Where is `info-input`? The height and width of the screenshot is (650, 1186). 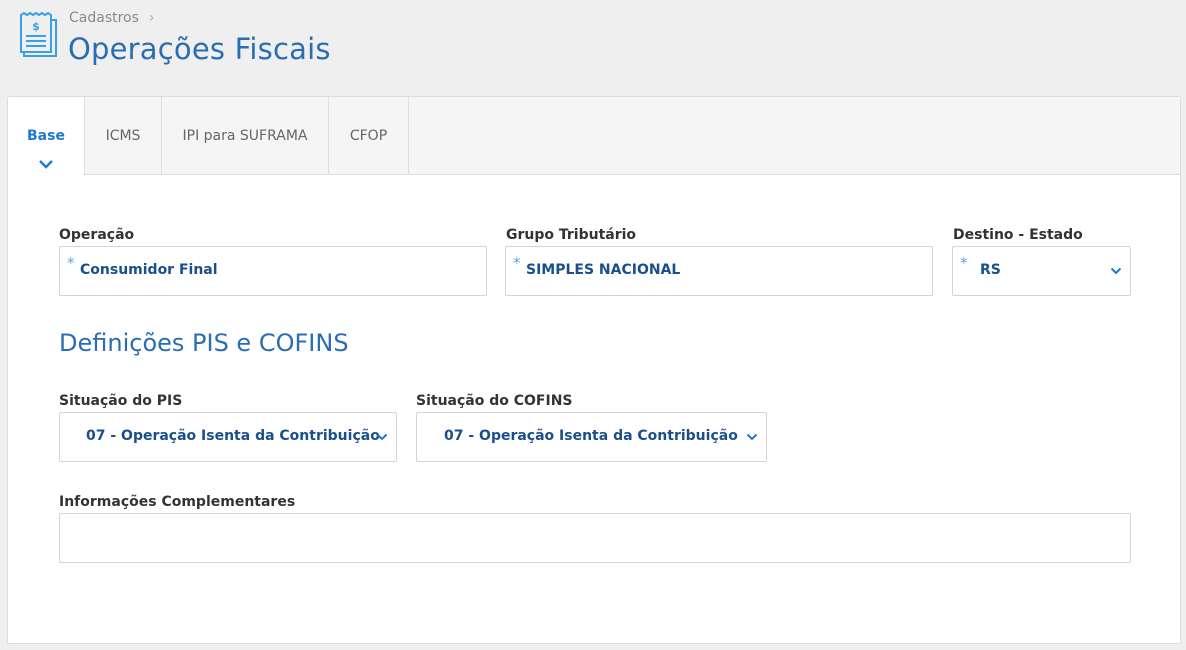
info-input is located at coordinates (595, 538).